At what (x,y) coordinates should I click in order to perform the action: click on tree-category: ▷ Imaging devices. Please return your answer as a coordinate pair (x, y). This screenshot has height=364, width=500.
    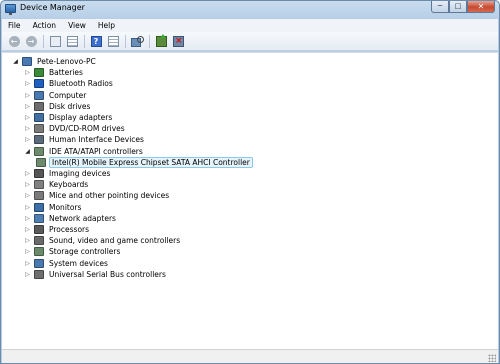
    Looking at the image, I should click on (68, 173).